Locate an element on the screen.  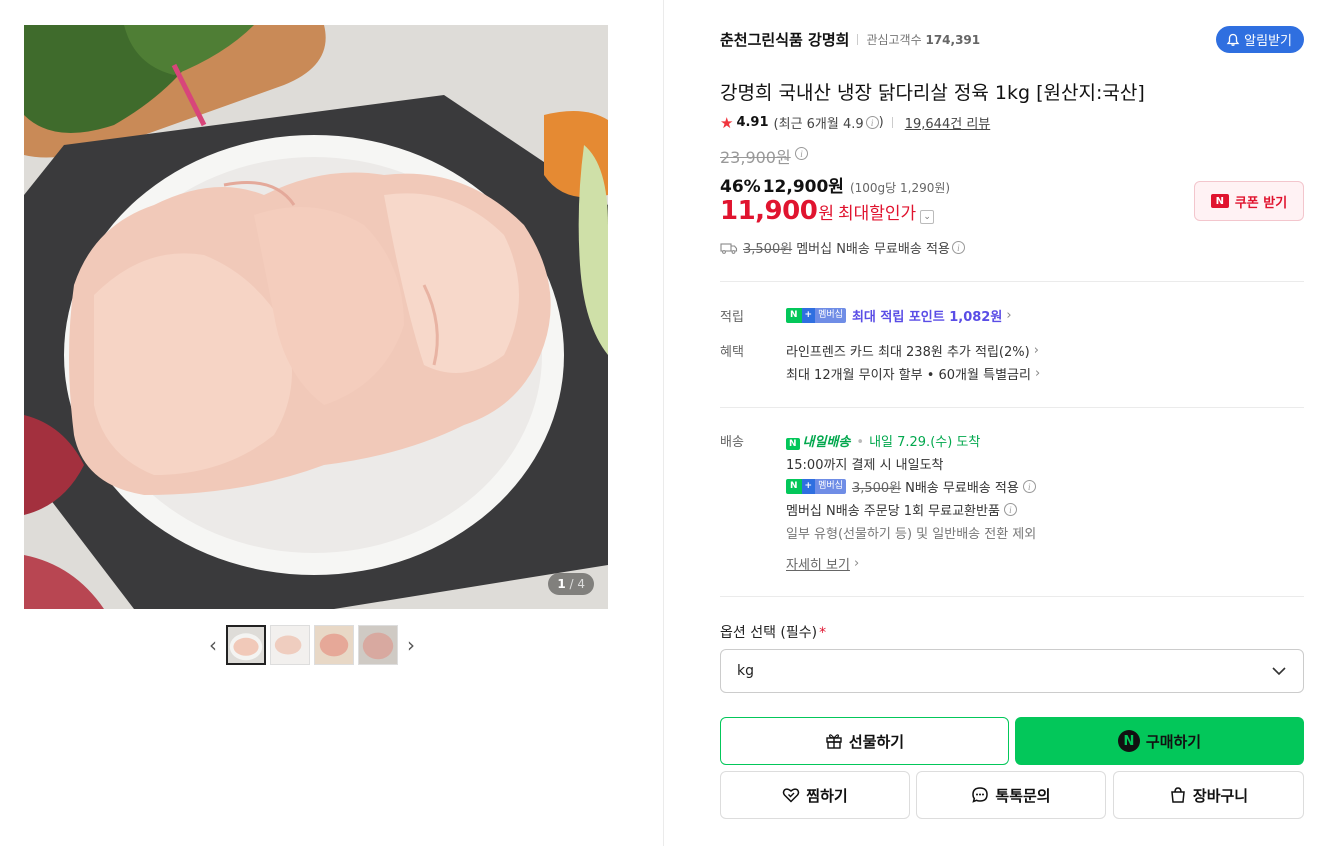
benefit-card: 라인프렌즈 카드 최대 238원 추가 적립(2%) › is located at coordinates (912, 350).